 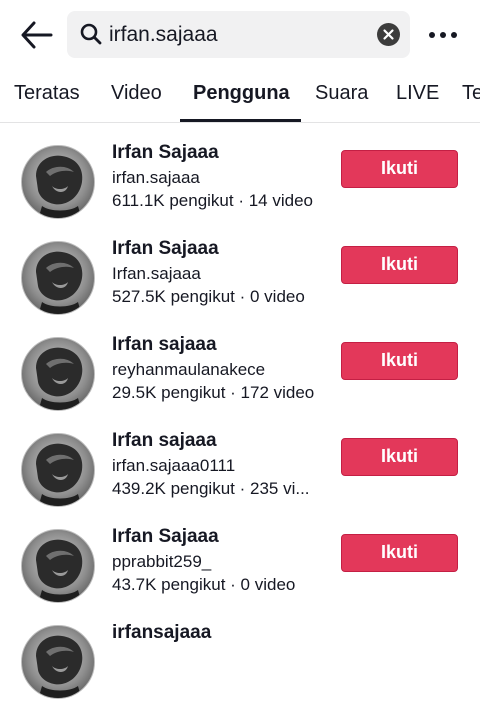 I want to click on user-display-name: irfansajaaa, so click(x=162, y=632).